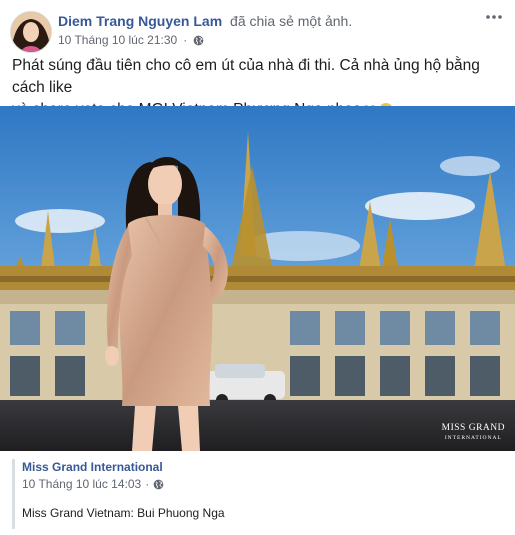  I want to click on shared-post-divider, so click(13, 494).